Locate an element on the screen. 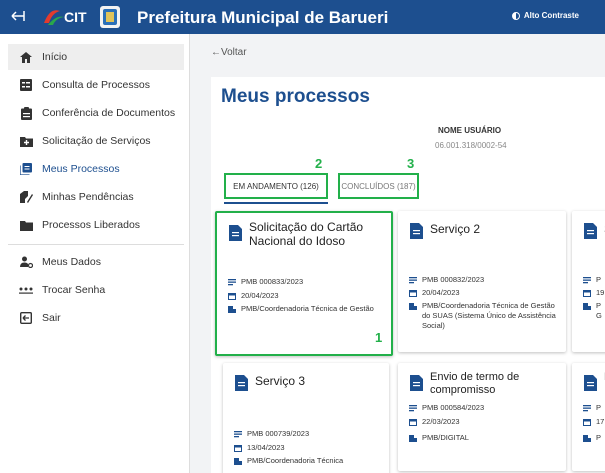 The width and height of the screenshot is (605, 473). card-process-number: PMB 000832/2023 is located at coordinates (453, 279).